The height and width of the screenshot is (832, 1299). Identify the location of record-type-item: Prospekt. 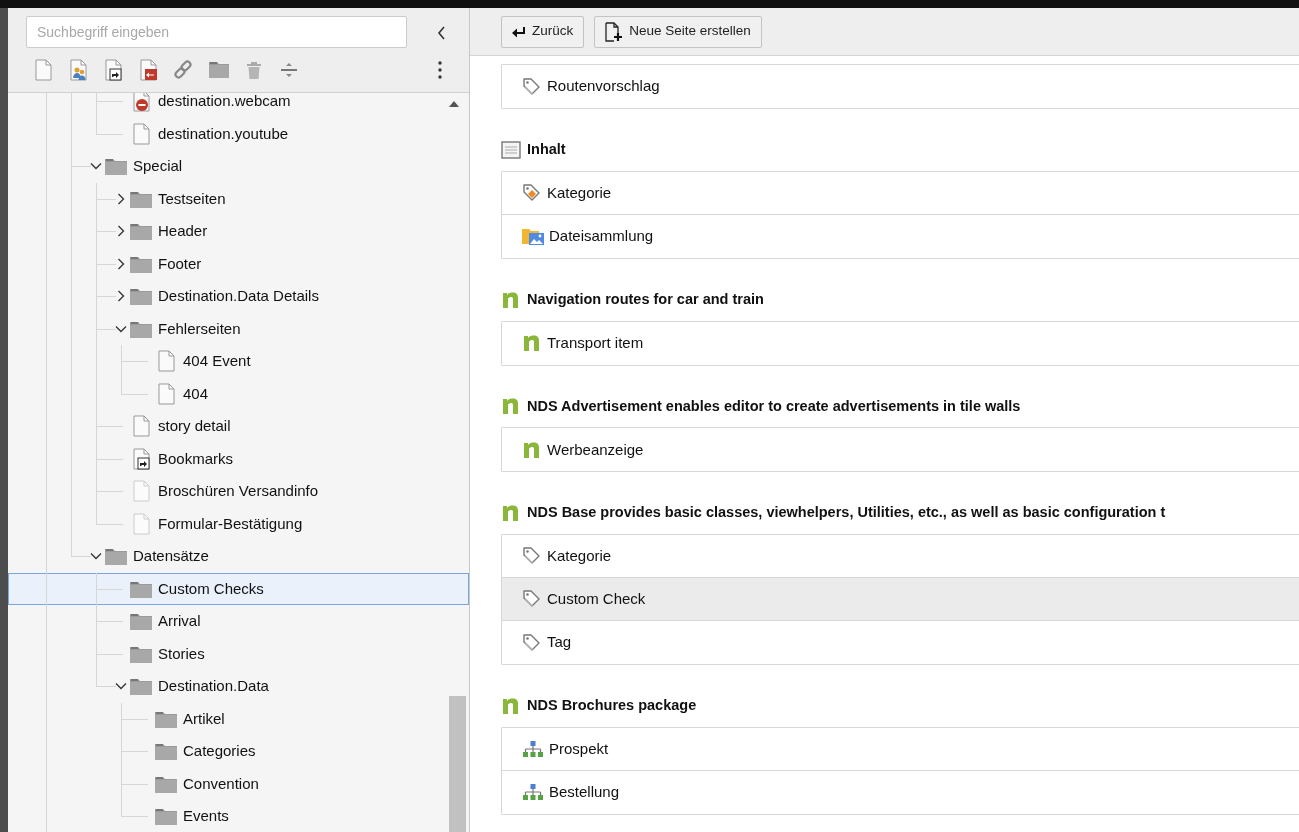
(900, 749).